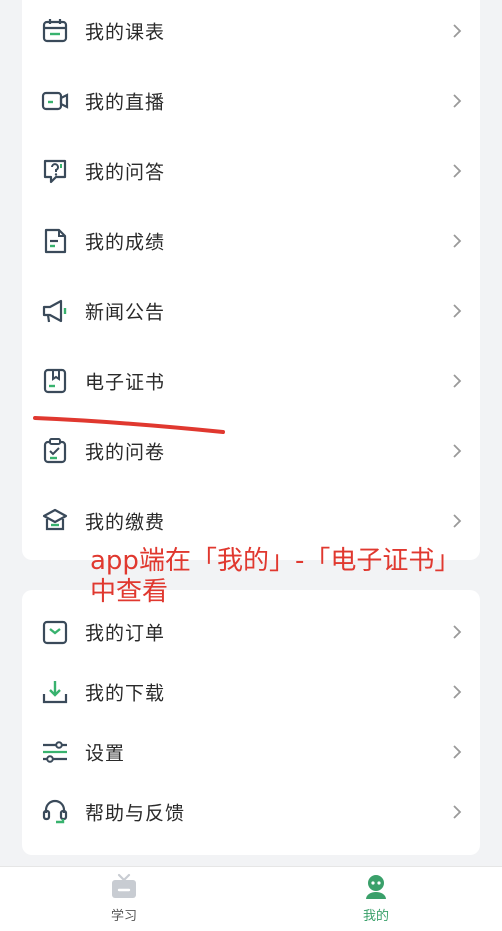  I want to click on score-document-icon, so click(55, 241).